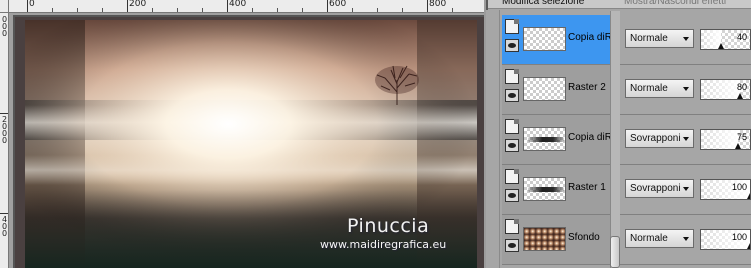 The image size is (751, 268). I want to click on layer-row: Raster 1 Sovrapponi 100, so click(626, 190).